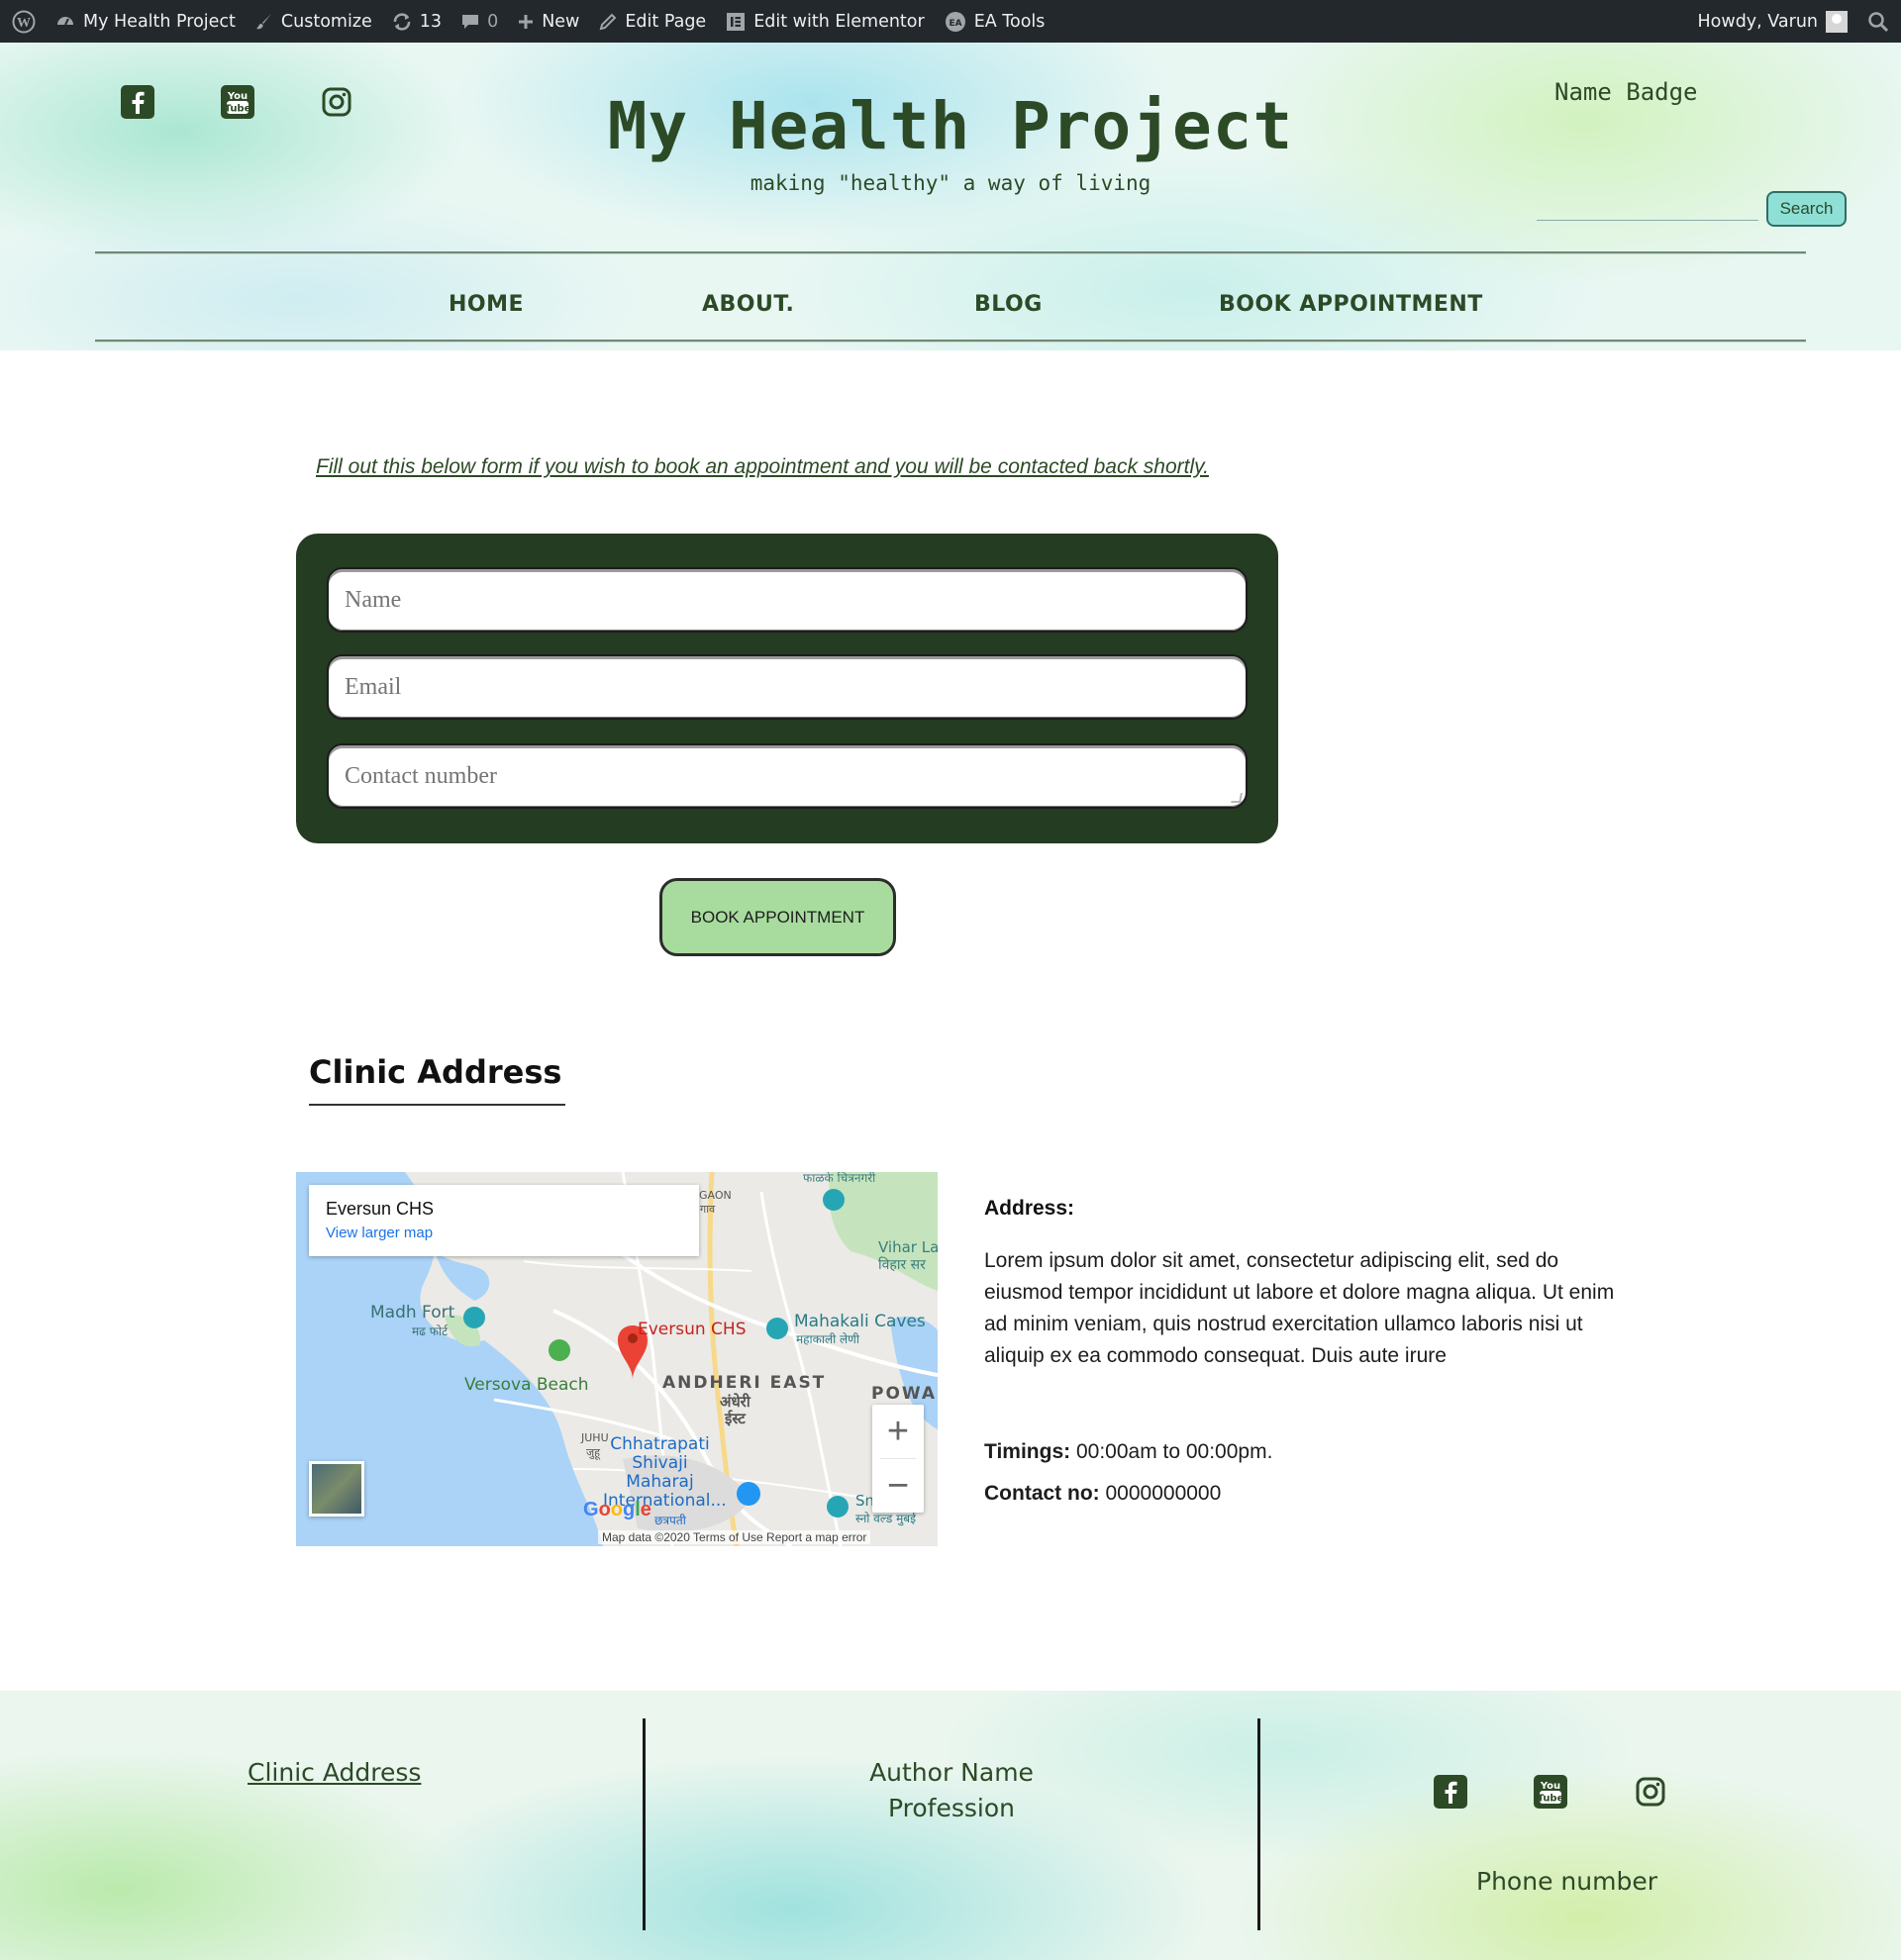 This screenshot has height=1960, width=1901. I want to click on admin-new-label: New, so click(561, 21).